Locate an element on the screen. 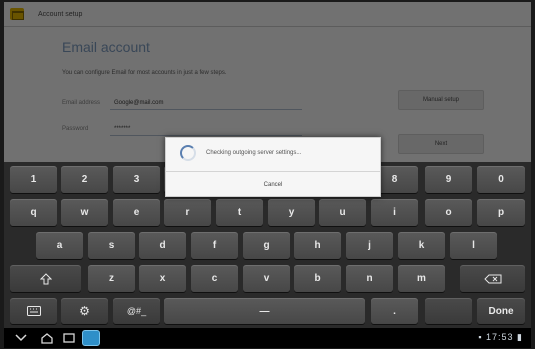 This screenshot has height=349, width=535. loading-spinner-icon is located at coordinates (188, 153).